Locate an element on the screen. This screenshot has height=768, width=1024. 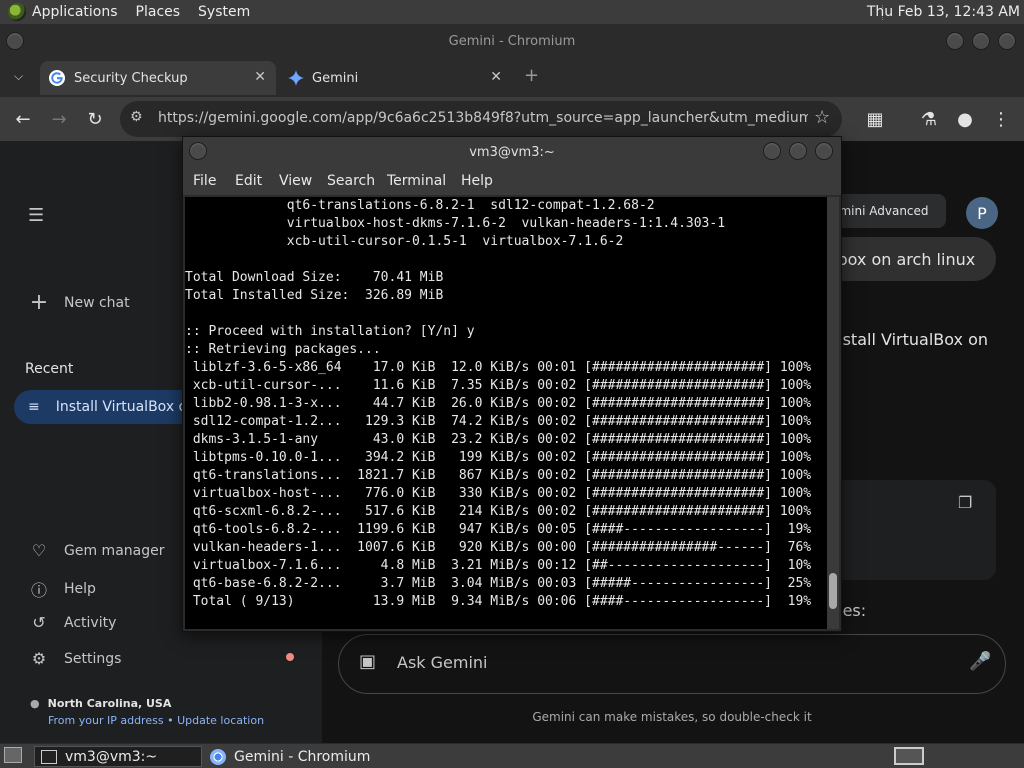
profile-icon: ● is located at coordinates (965, 119).